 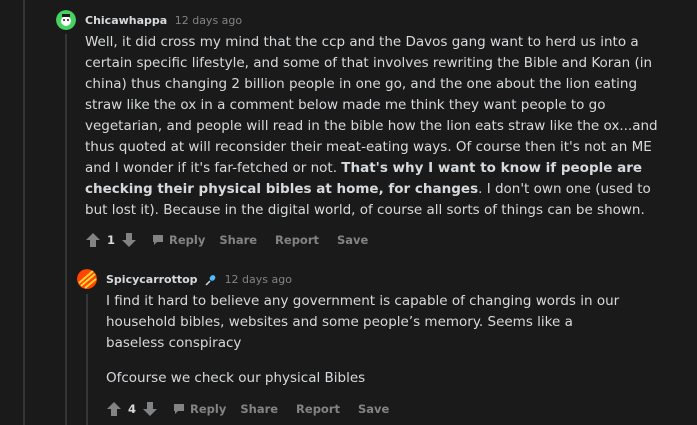 What do you see at coordinates (199, 279) in the screenshot?
I see `comment-meta: Spicycarrottop 12 days ago` at bounding box center [199, 279].